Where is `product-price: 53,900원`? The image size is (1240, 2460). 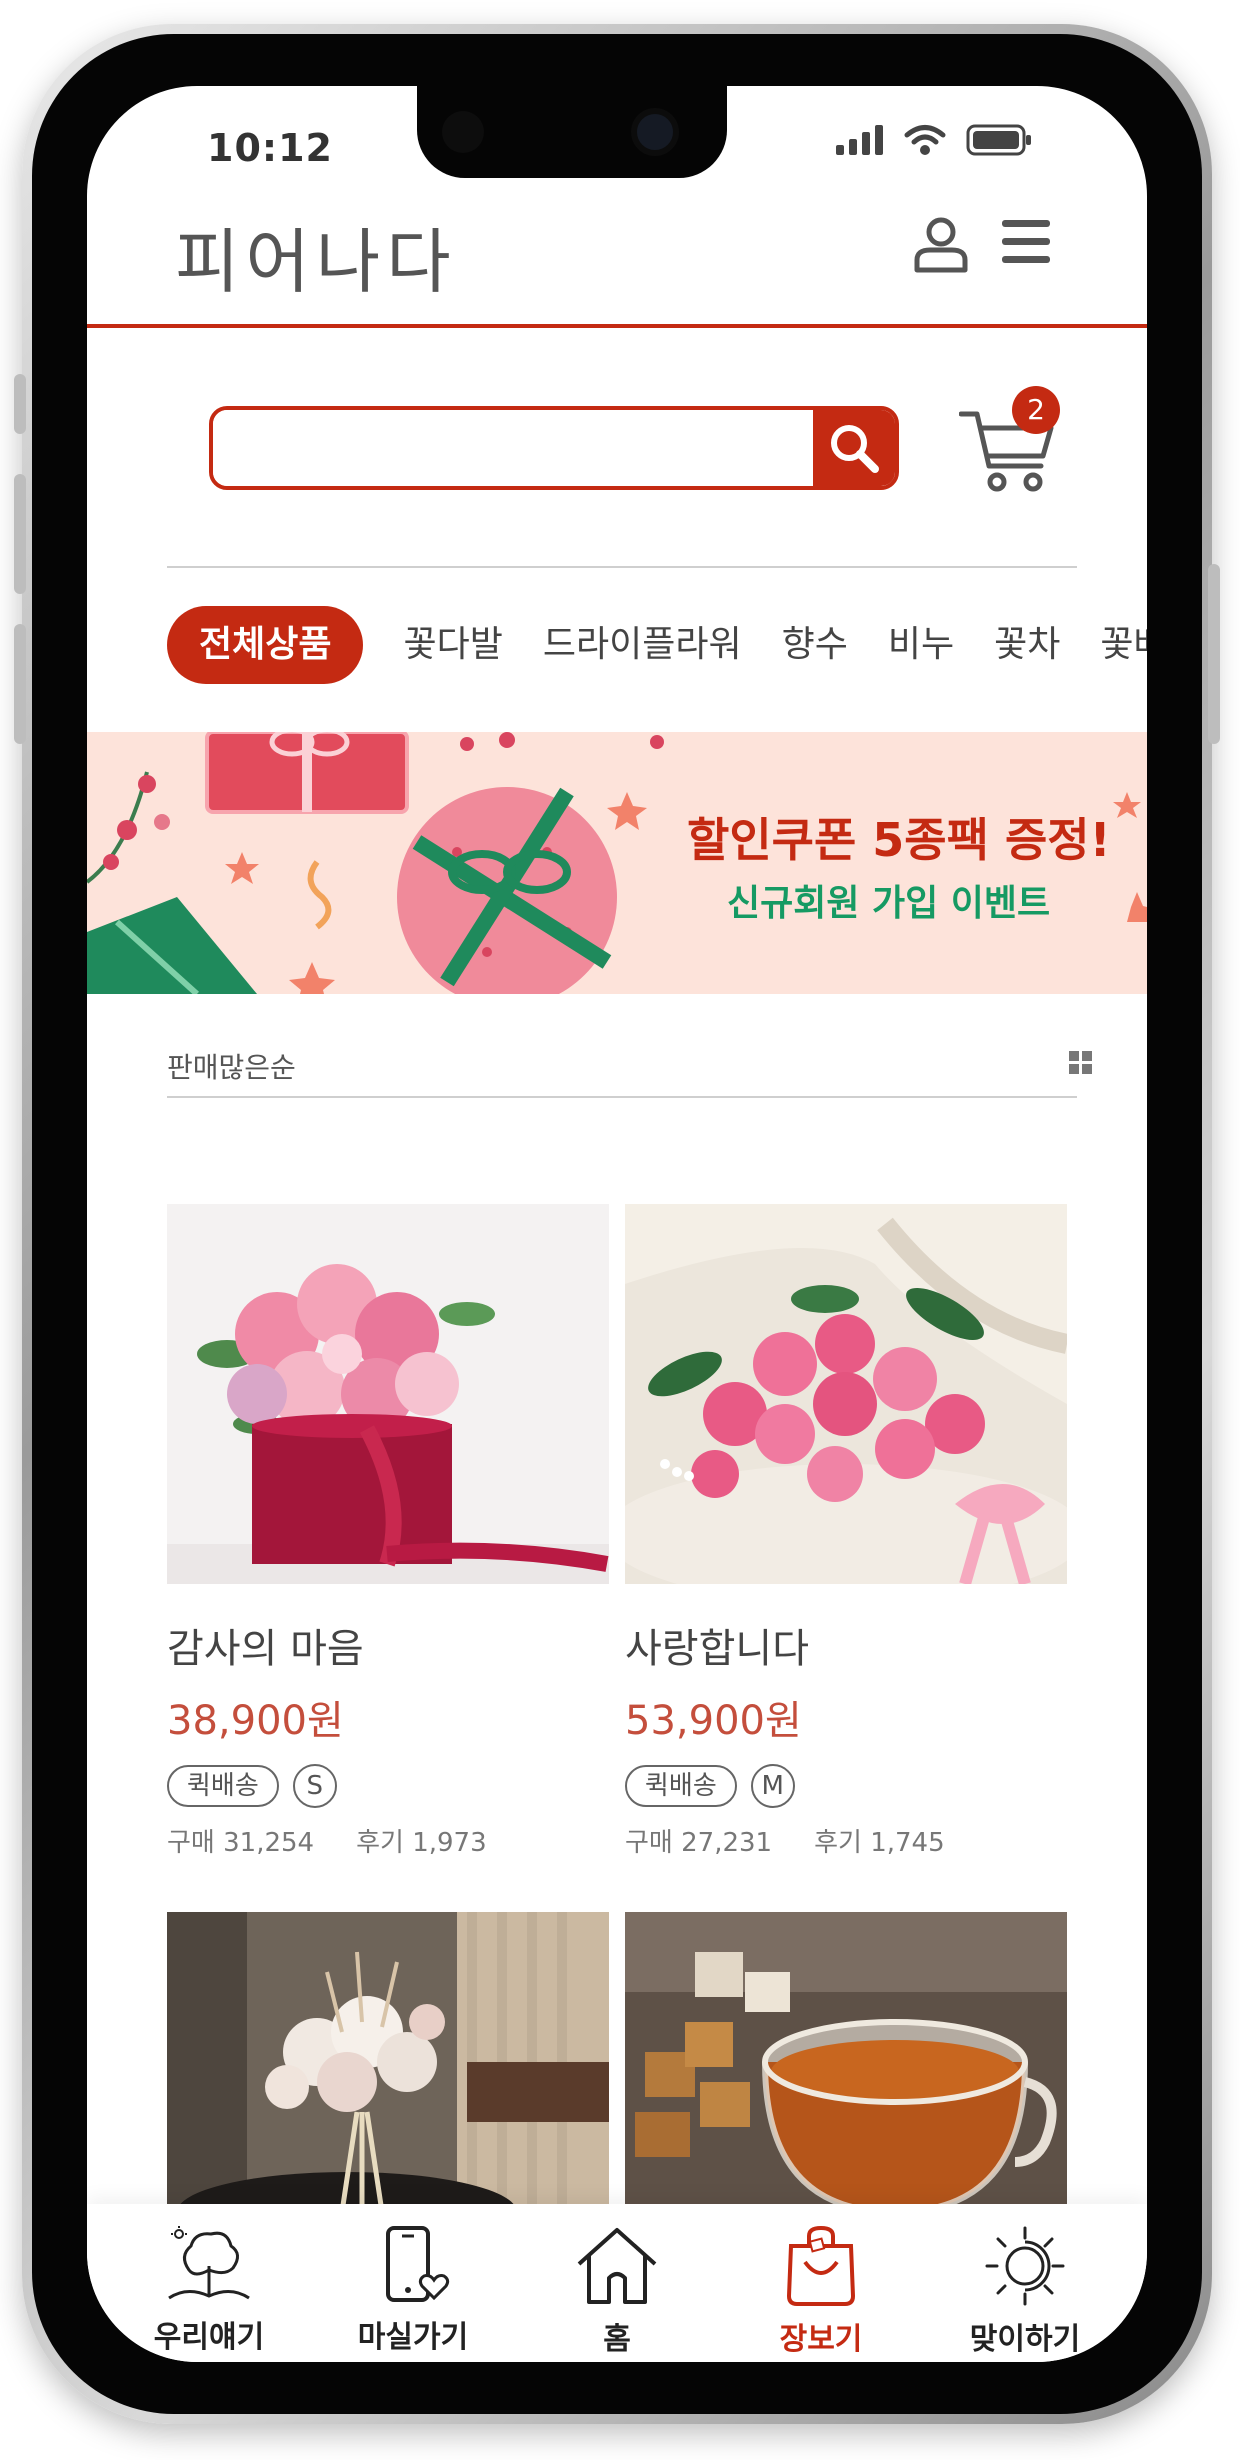 product-price: 53,900원 is located at coordinates (713, 1721).